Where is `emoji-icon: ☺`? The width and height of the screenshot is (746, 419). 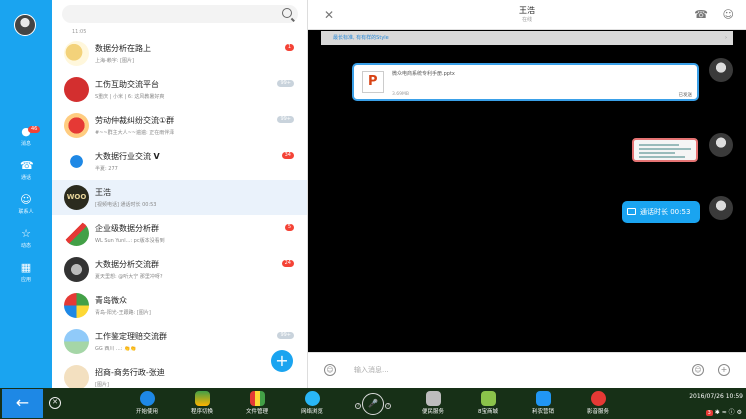 emoji-icon: ☺ is located at coordinates (330, 370).